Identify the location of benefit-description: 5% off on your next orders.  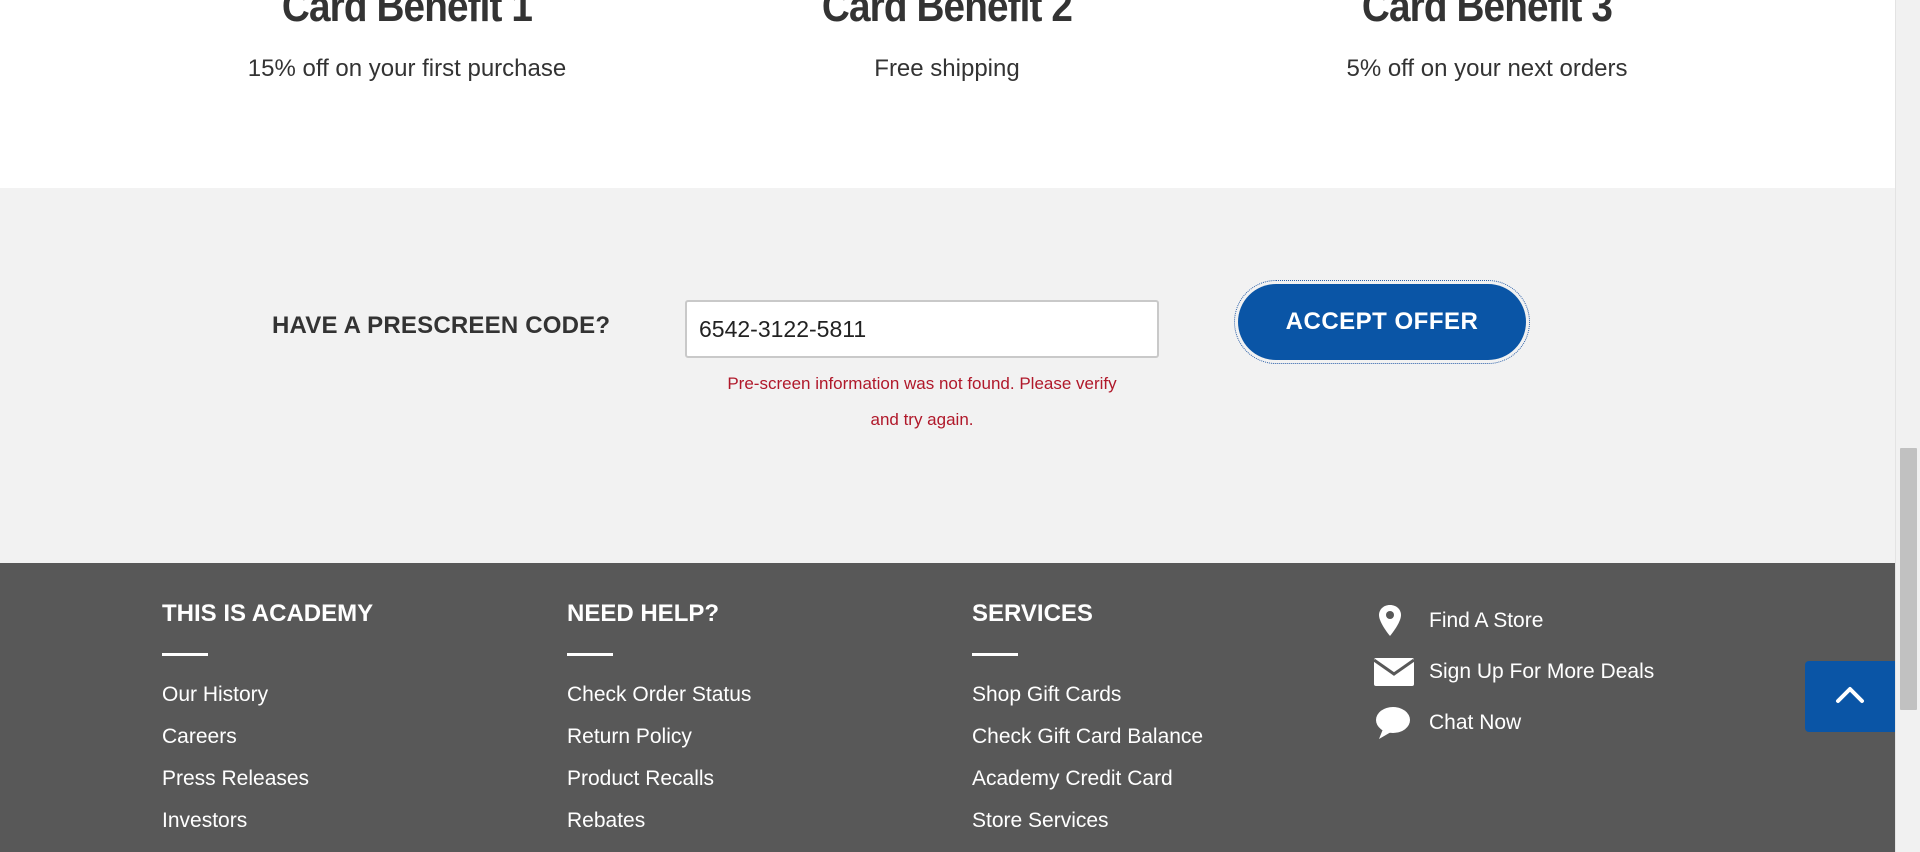
(1487, 68).